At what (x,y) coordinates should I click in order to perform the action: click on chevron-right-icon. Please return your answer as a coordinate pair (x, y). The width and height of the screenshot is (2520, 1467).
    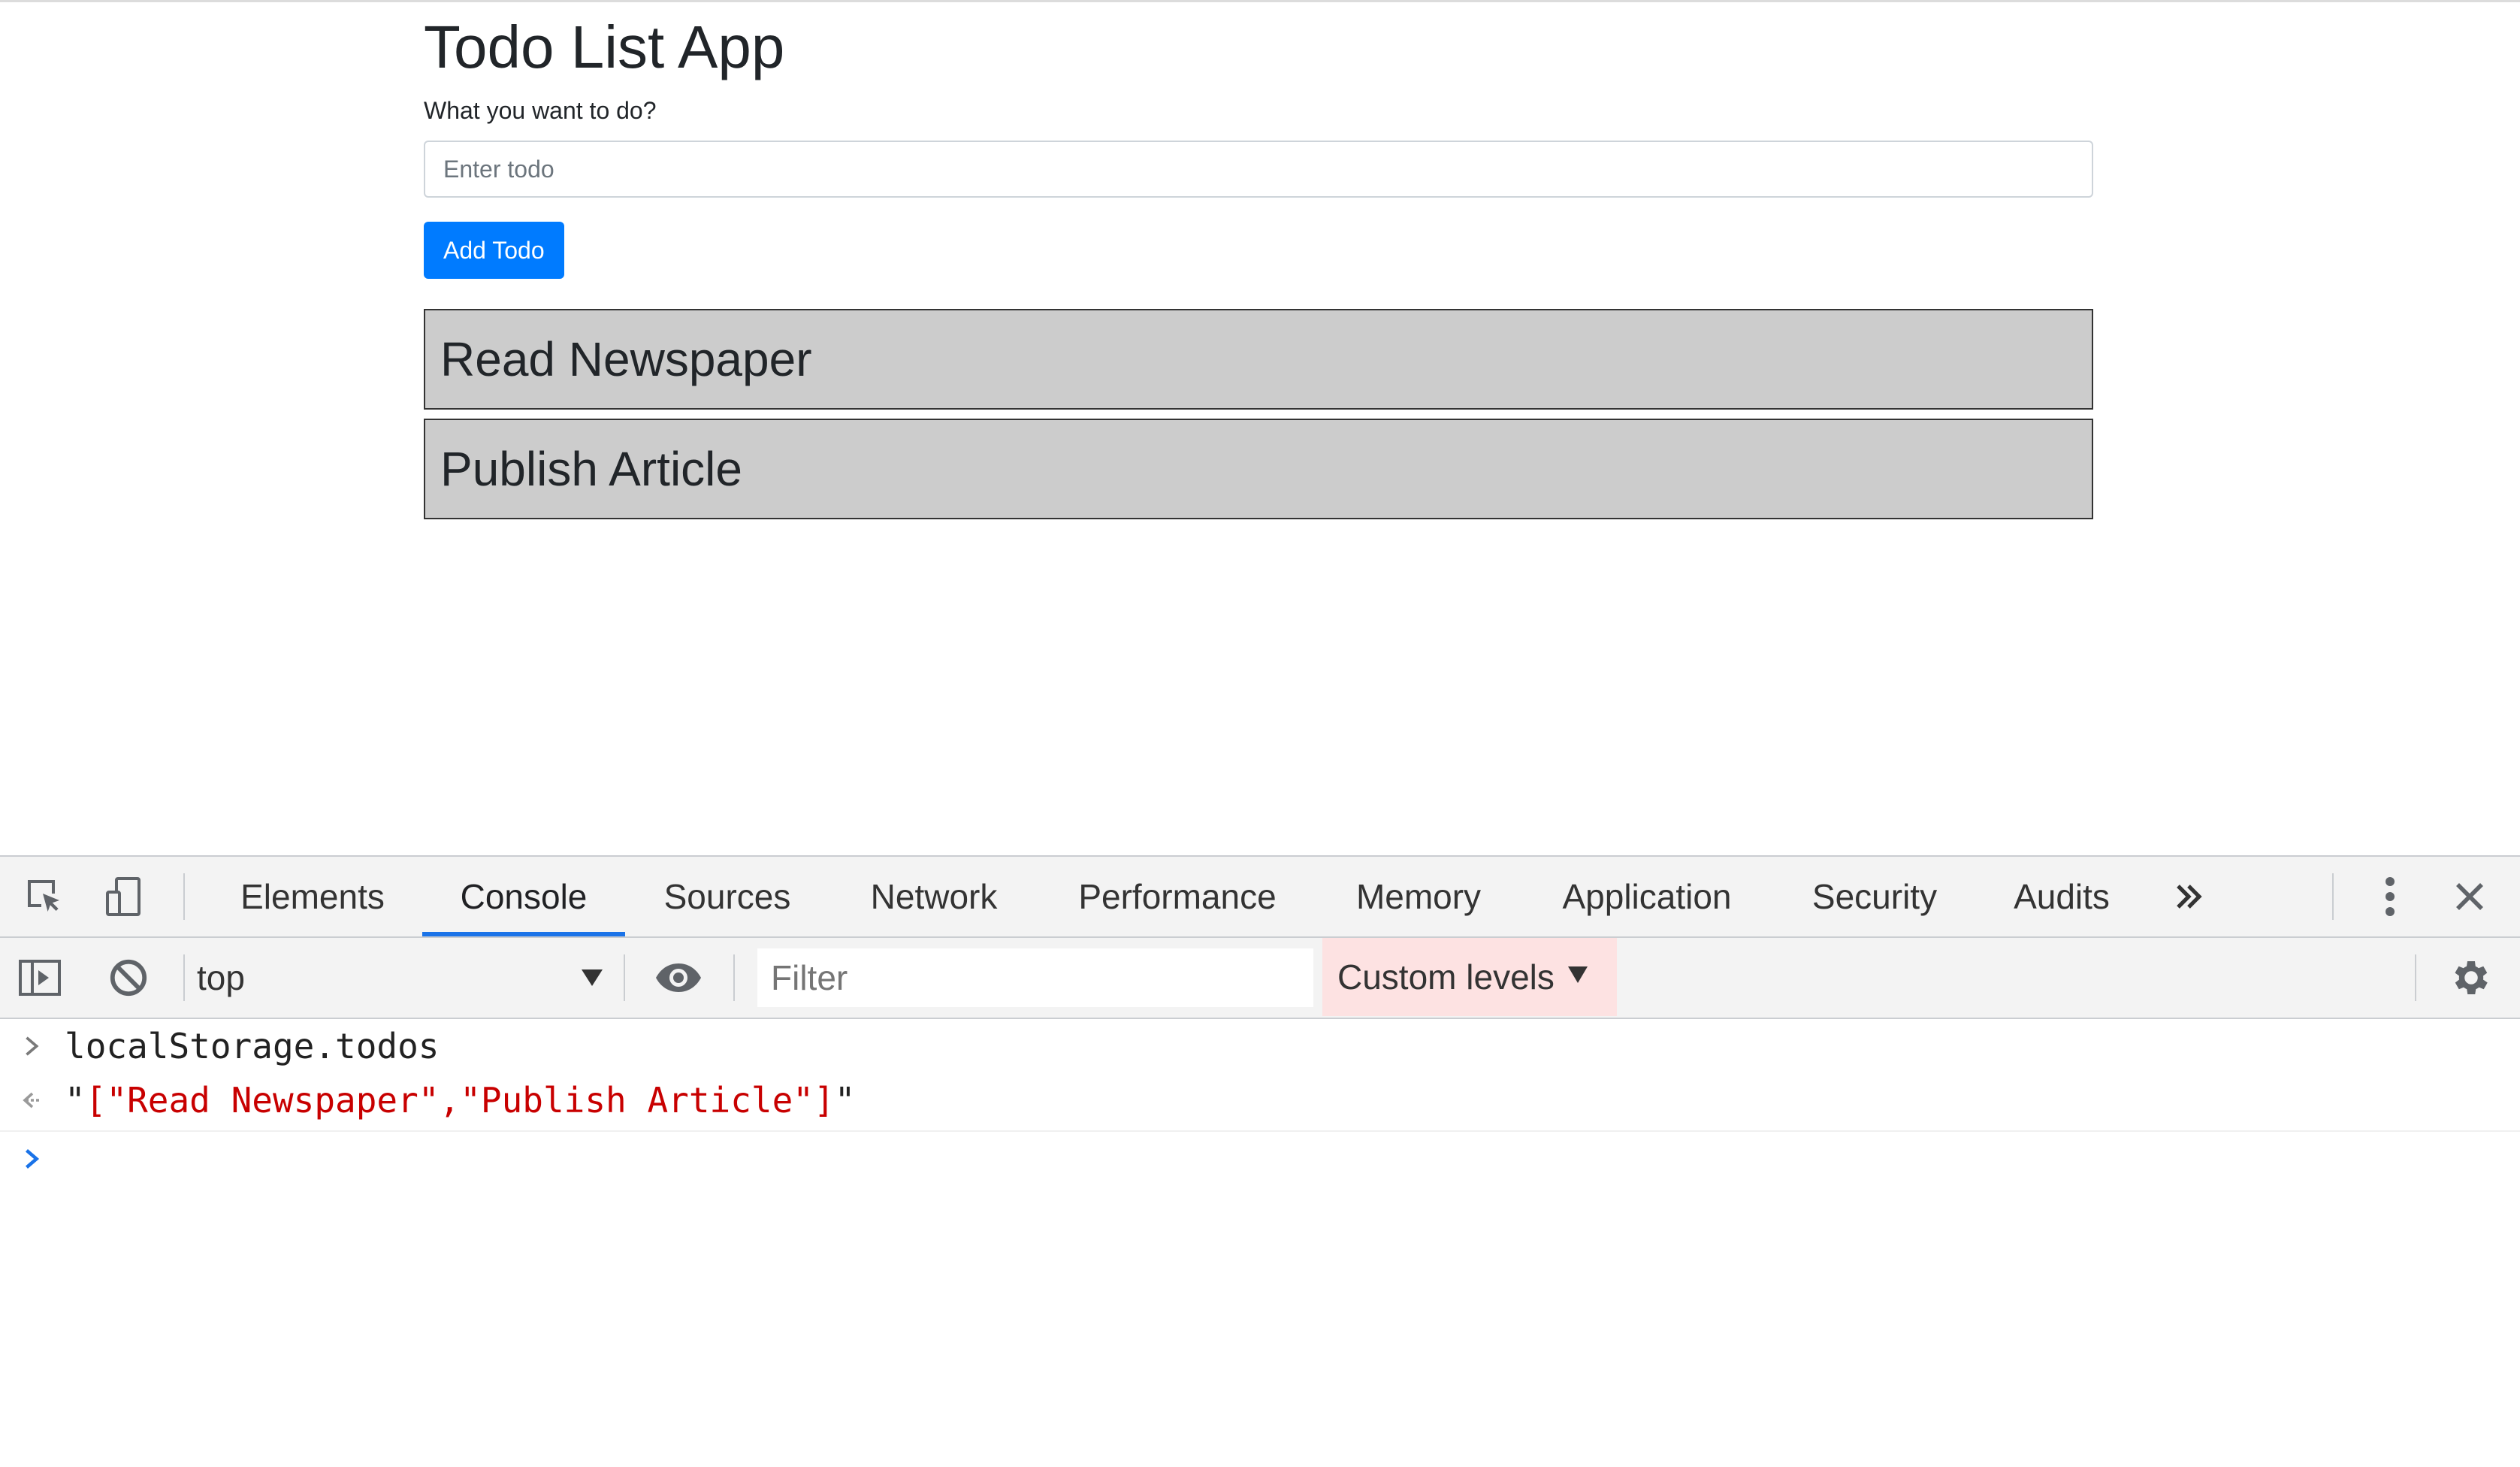
    Looking at the image, I should click on (32, 1046).